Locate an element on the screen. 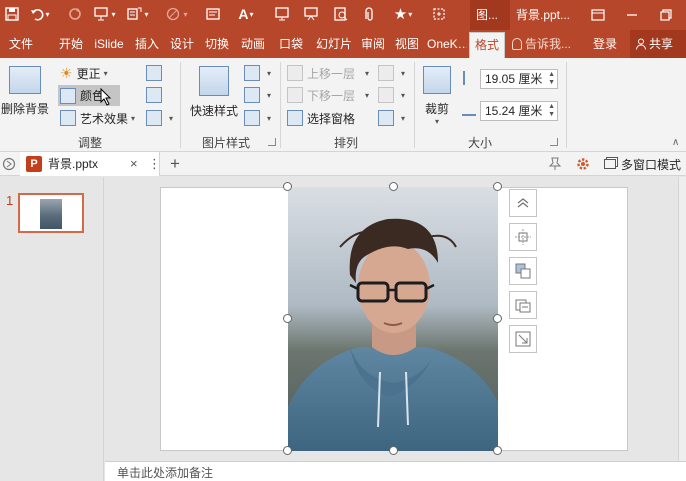 The width and height of the screenshot is (686, 481). bring-forward-button: 上移一层 ▾ is located at coordinates (328, 73).